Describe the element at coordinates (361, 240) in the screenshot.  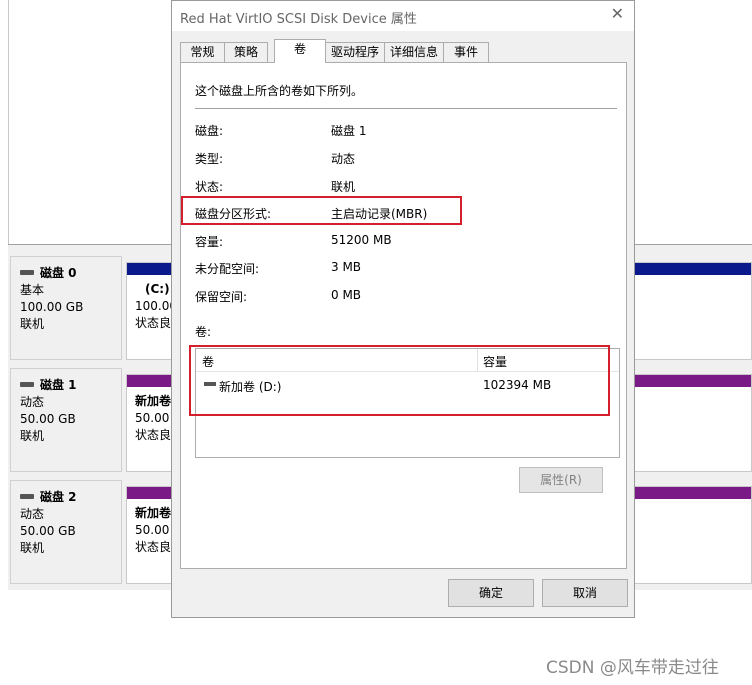
I see `capacity-value: 51200 MB` at that location.